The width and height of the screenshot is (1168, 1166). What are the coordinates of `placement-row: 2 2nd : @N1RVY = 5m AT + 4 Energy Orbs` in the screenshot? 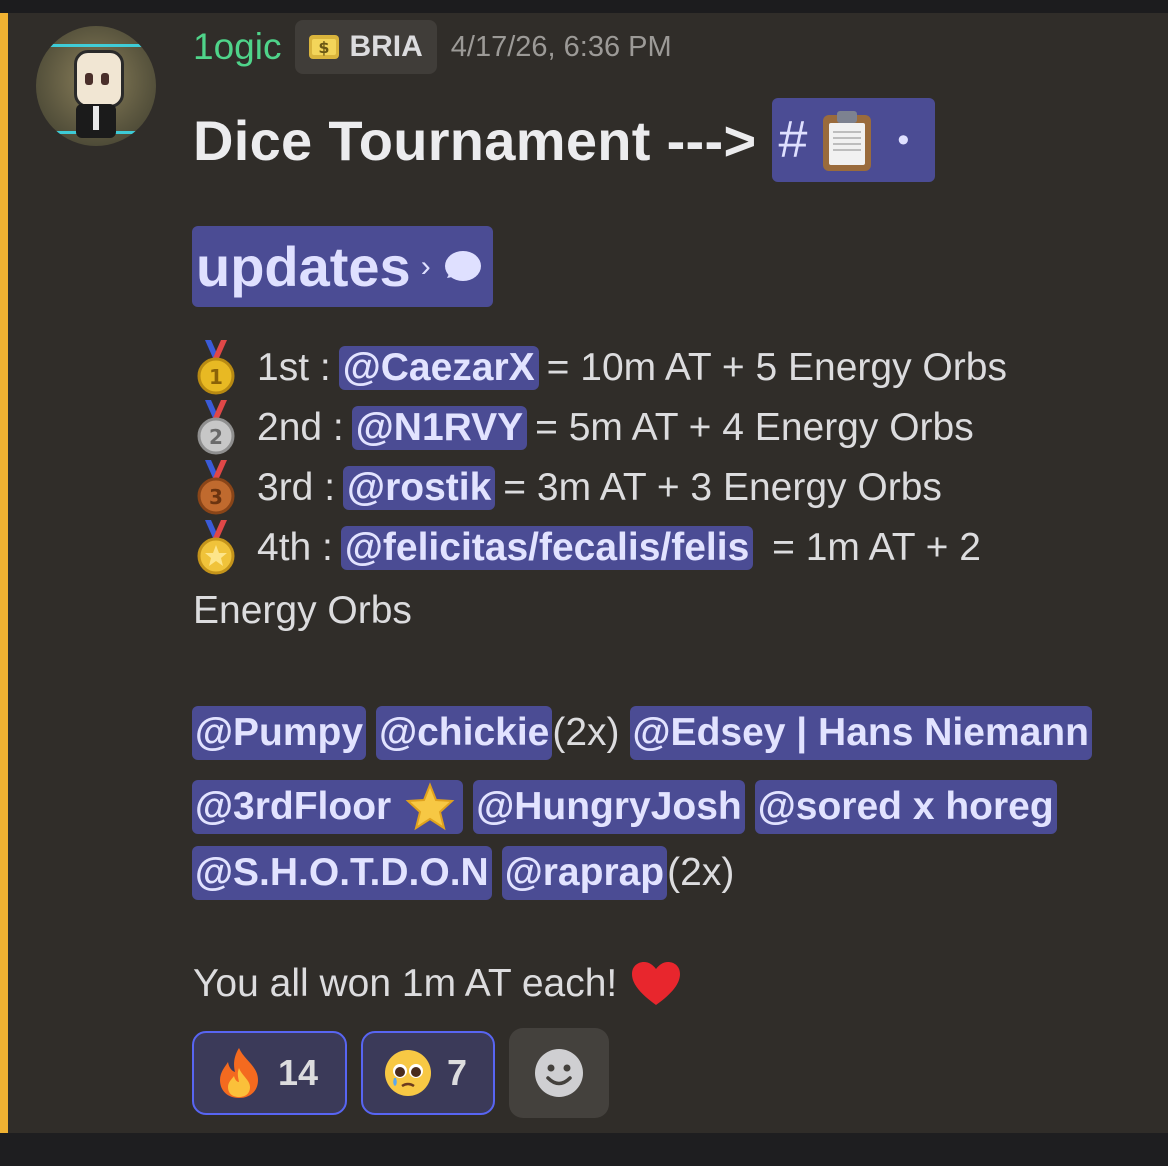 It's located at (673, 428).